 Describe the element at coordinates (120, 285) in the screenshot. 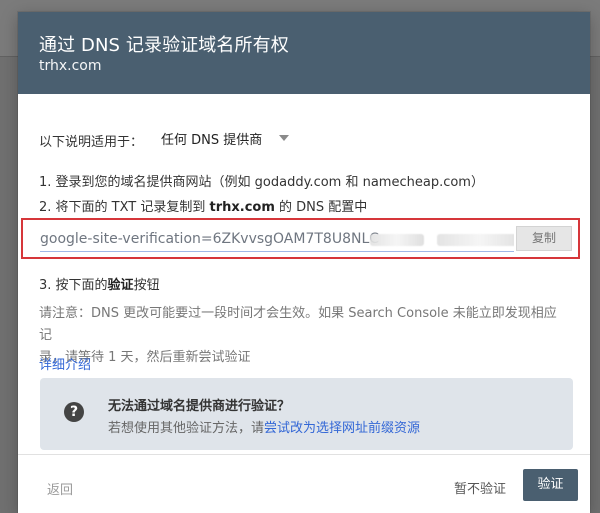

I see `step-three-verify-word: 验证` at that location.